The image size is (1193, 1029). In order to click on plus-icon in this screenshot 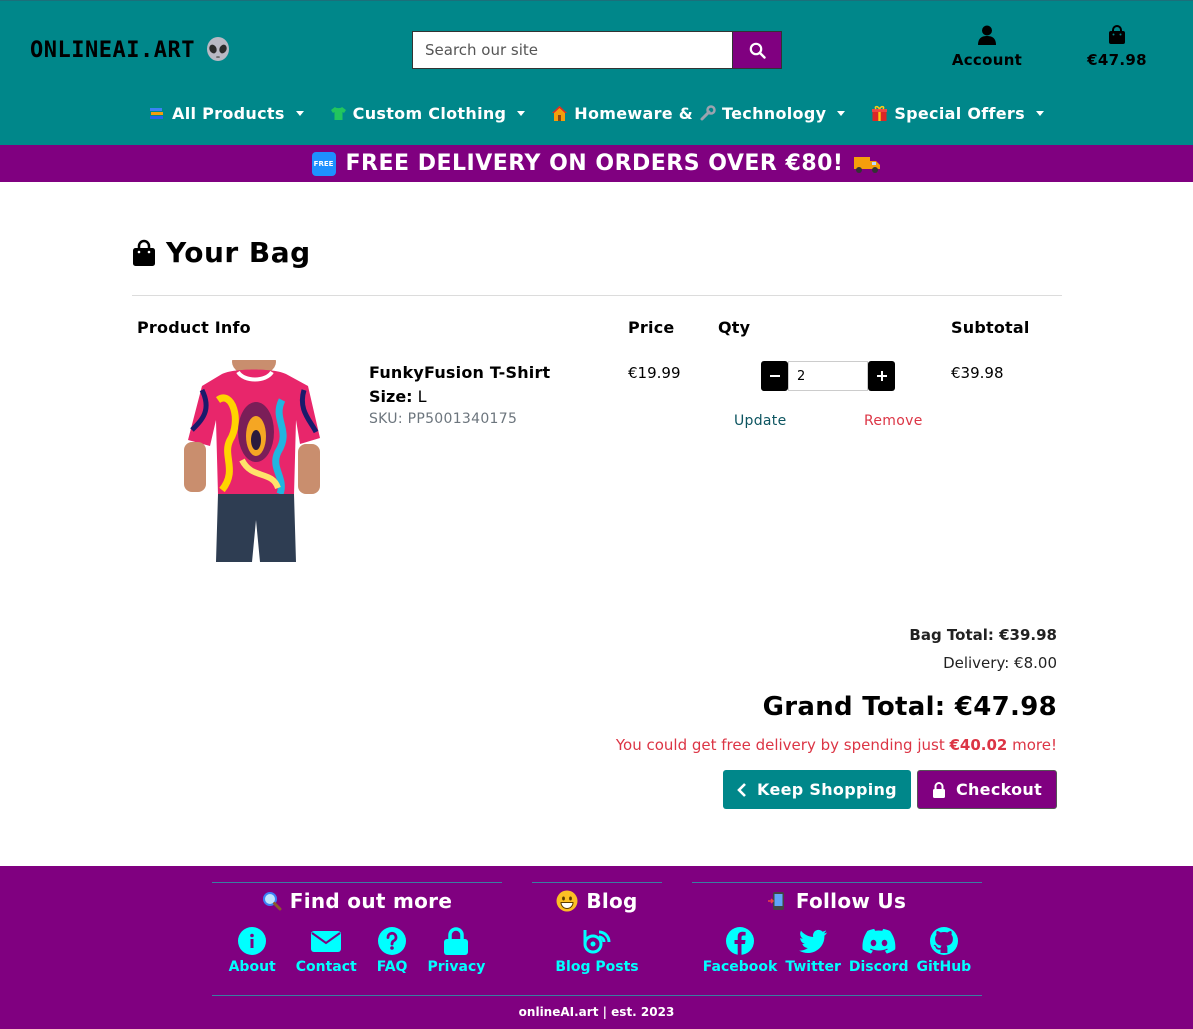, I will do `click(881, 376)`.